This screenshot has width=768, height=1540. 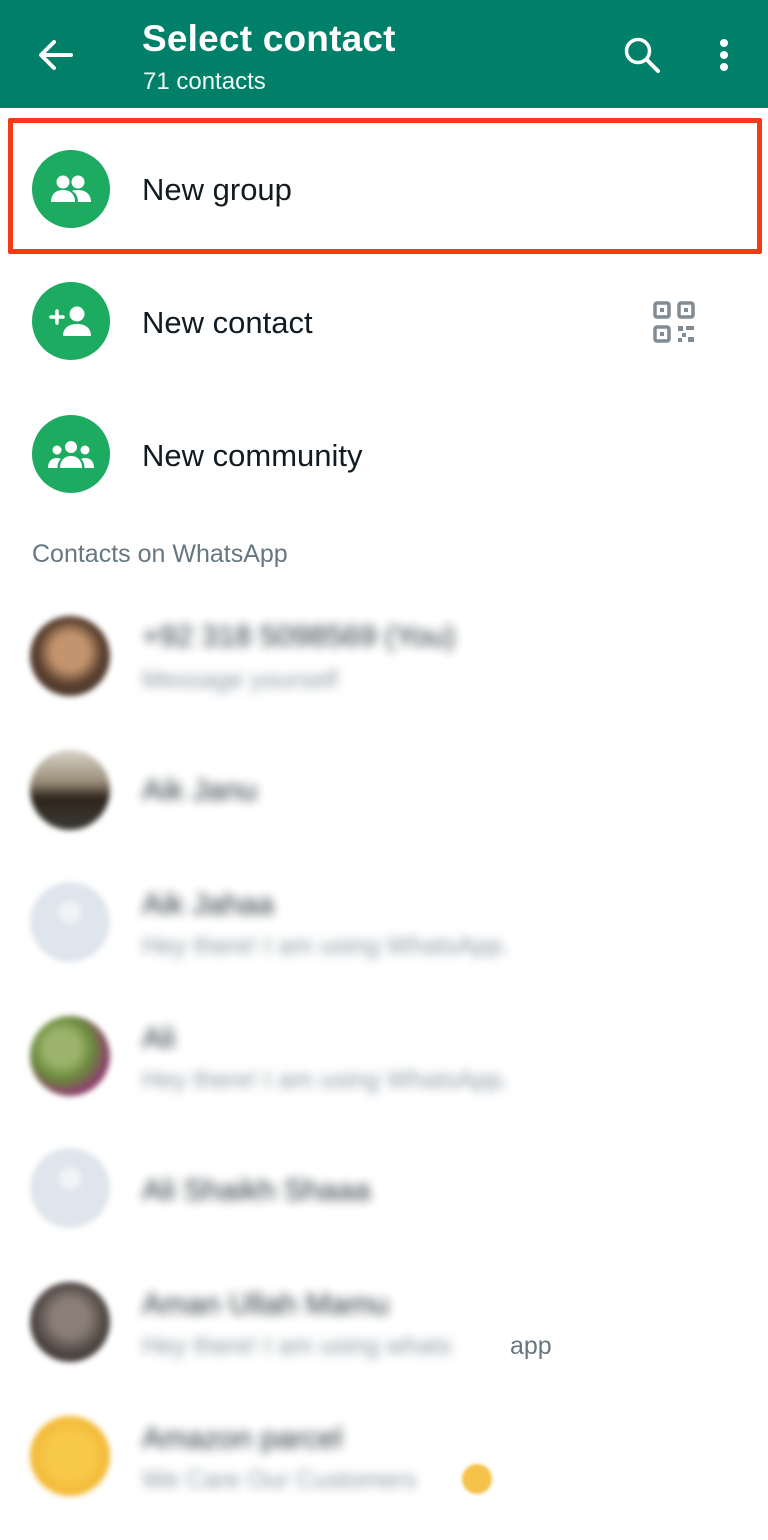 I want to click on more-options-icon, so click(x=724, y=55).